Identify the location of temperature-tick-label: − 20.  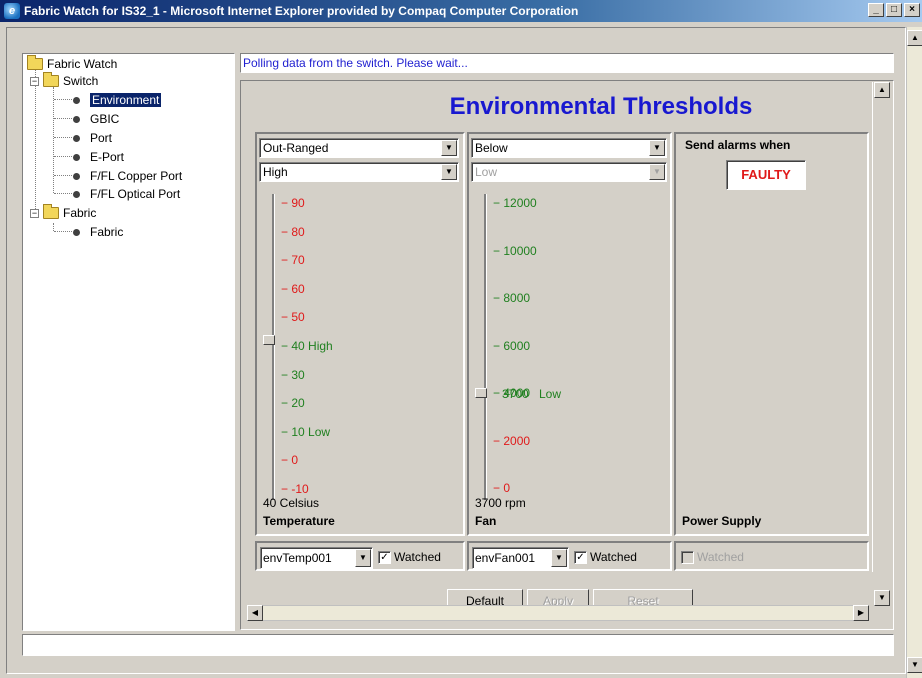
(293, 403).